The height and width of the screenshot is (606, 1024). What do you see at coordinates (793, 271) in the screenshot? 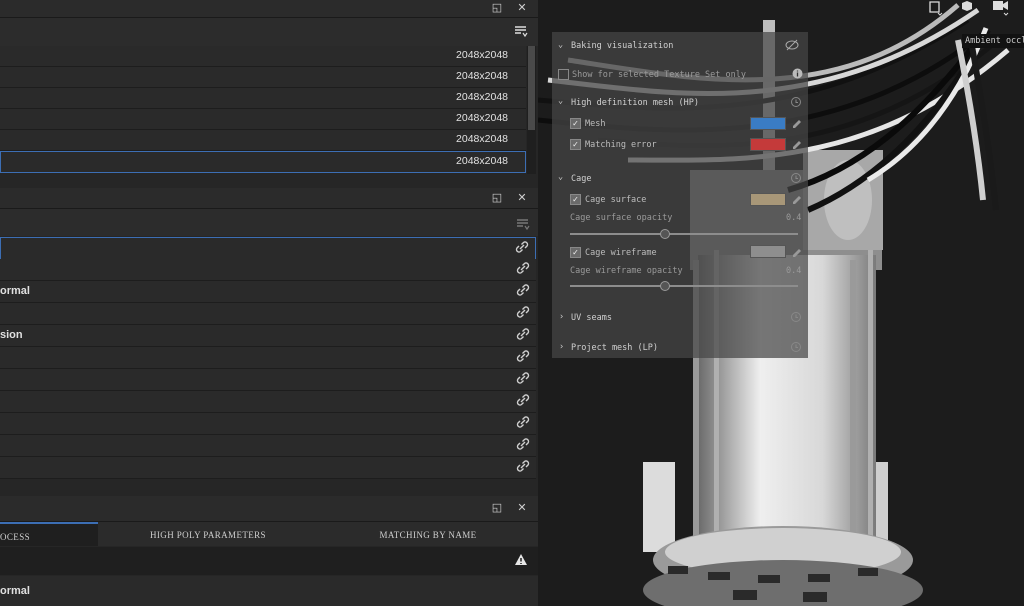
I see `cage-wireframe-opacity-value: 0.4` at bounding box center [793, 271].